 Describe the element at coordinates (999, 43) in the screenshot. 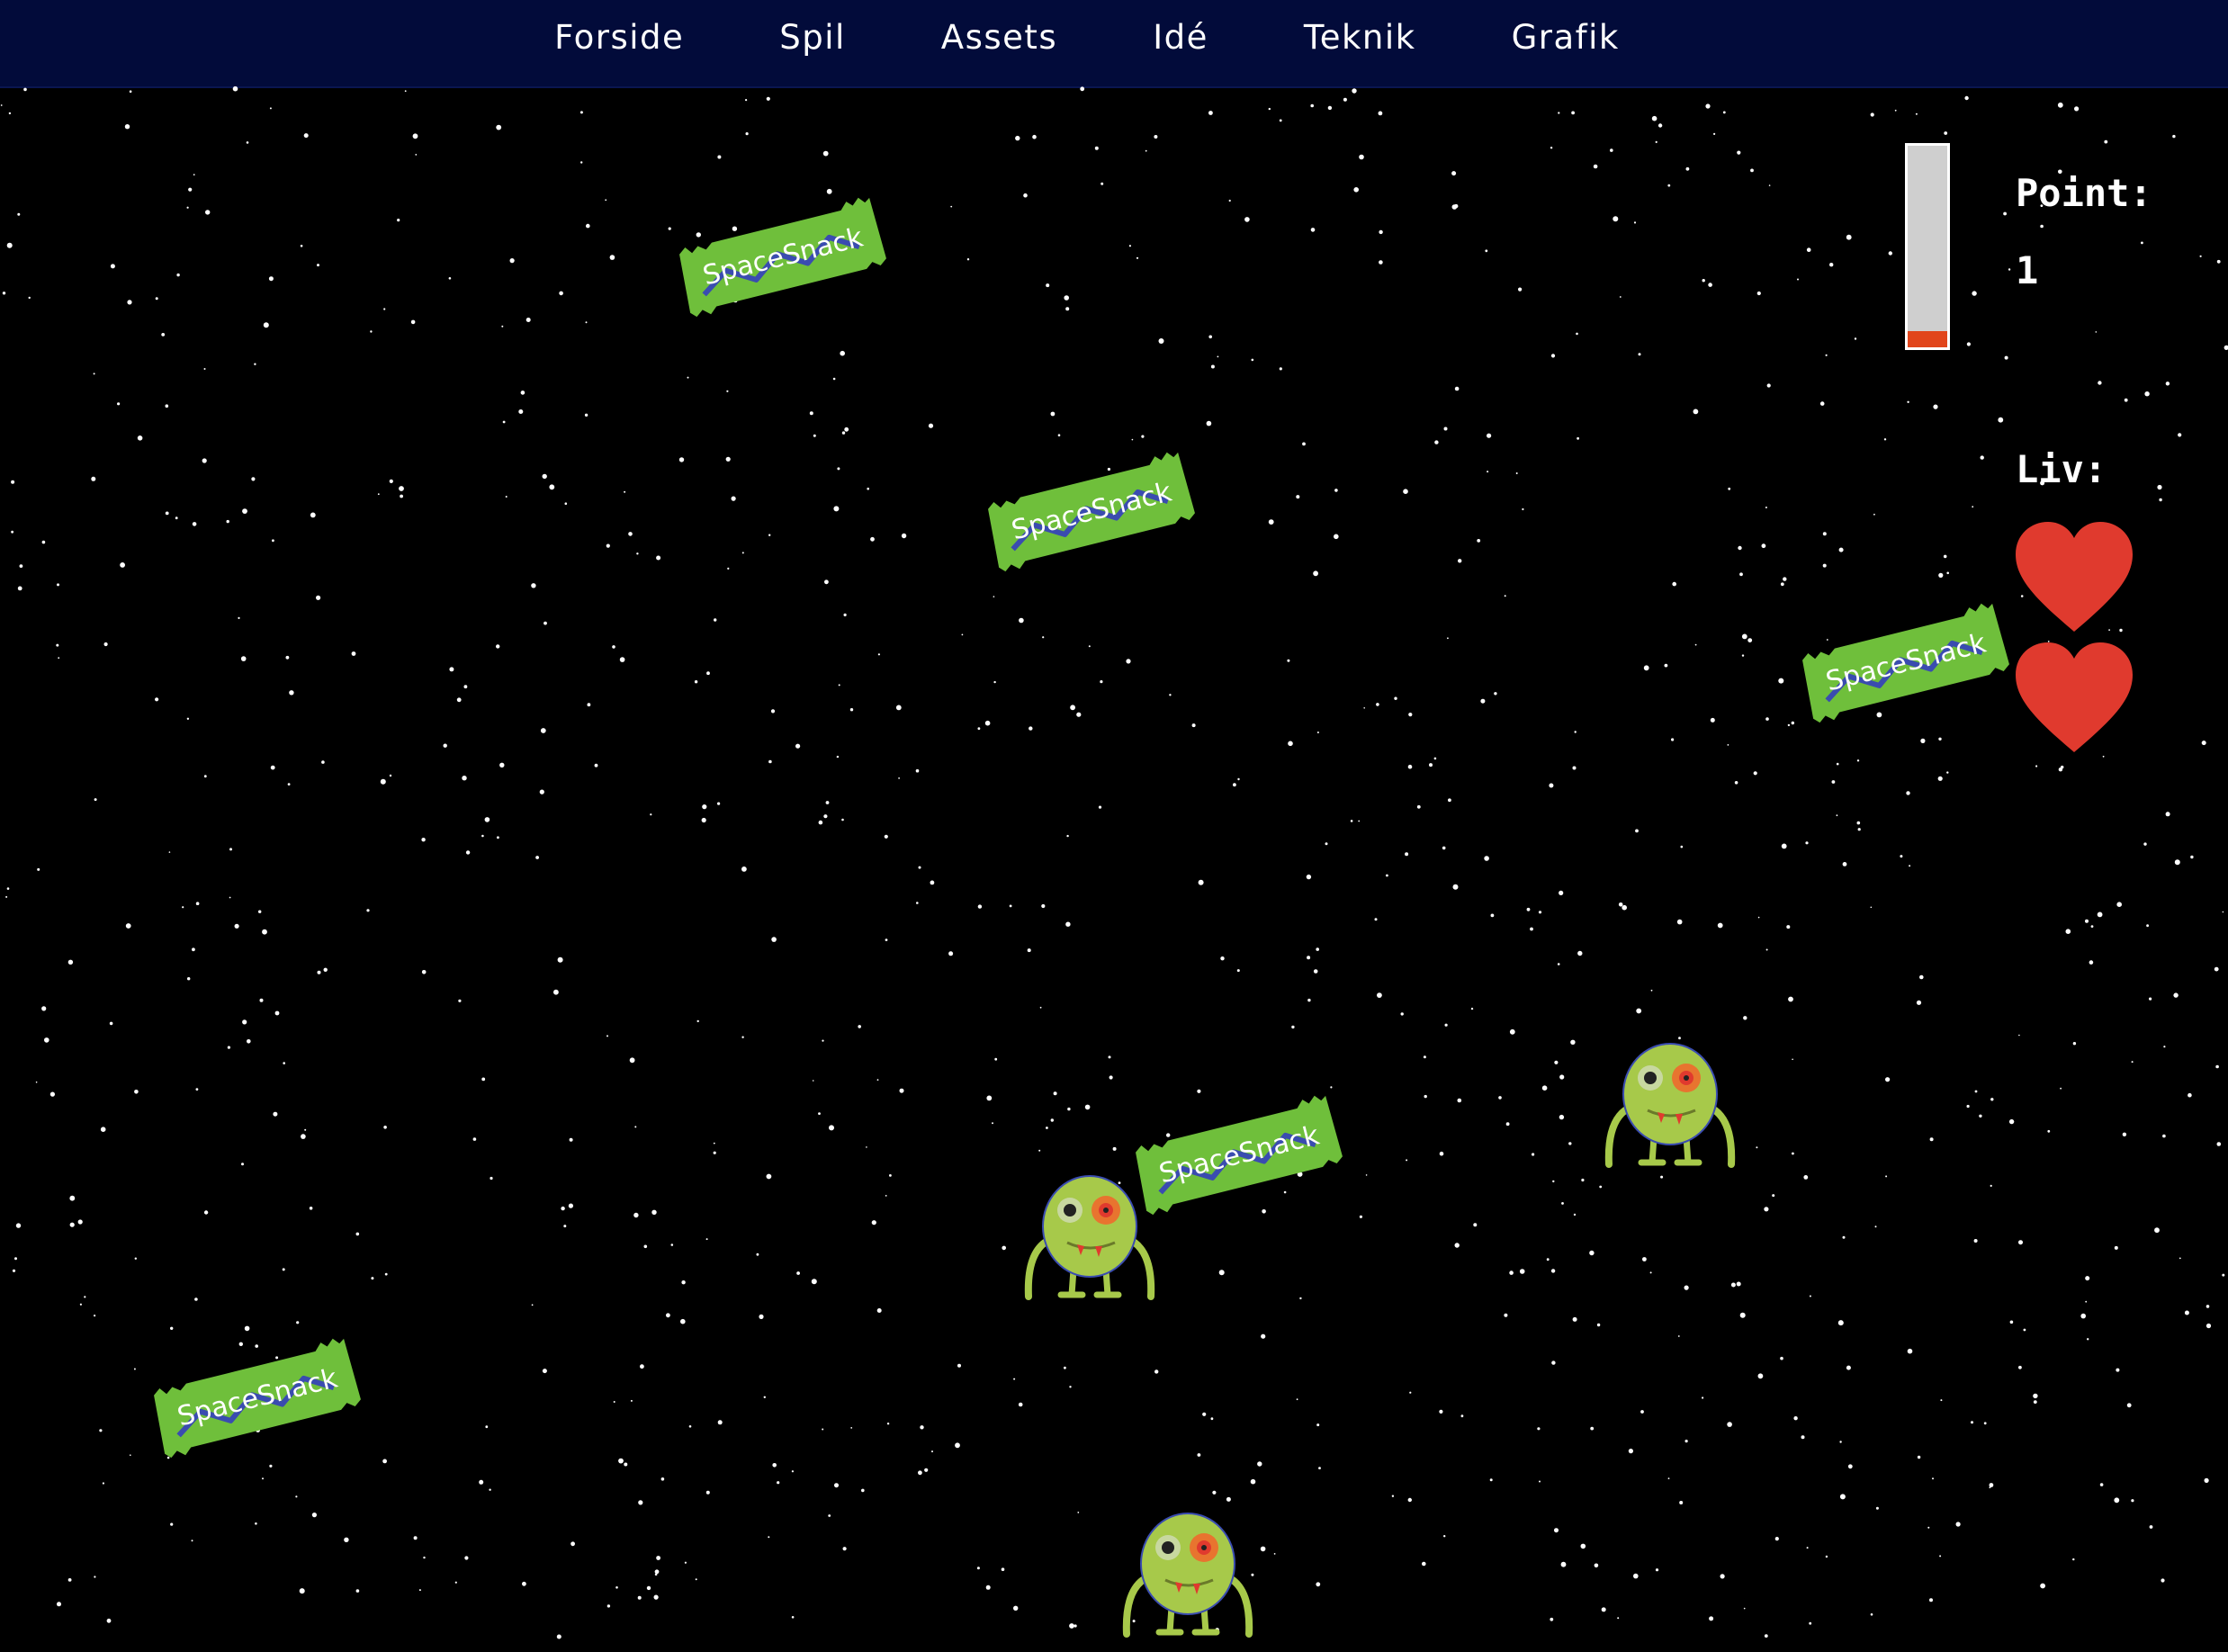

I see `nav-link-assets: Assets` at that location.